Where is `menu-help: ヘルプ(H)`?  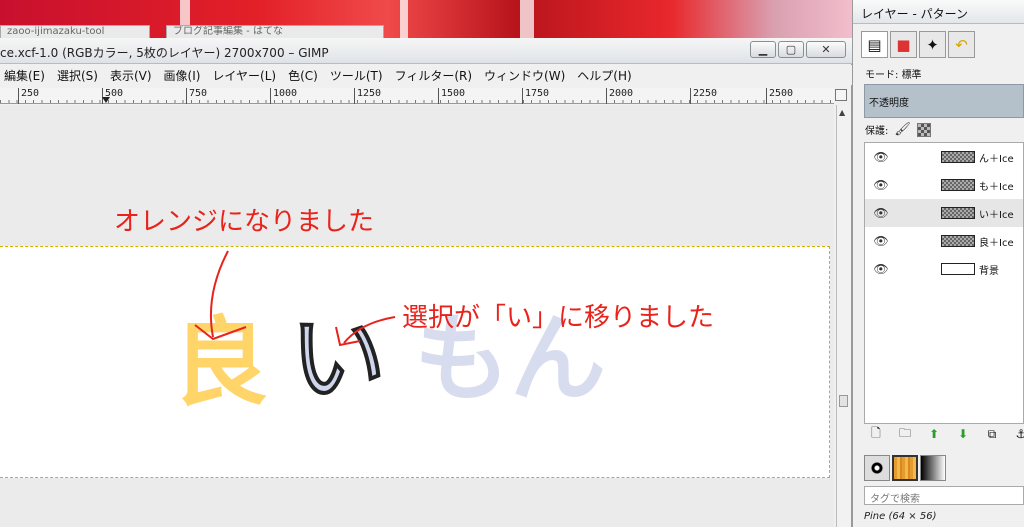
menu-help: ヘルプ(H) is located at coordinates (604, 75).